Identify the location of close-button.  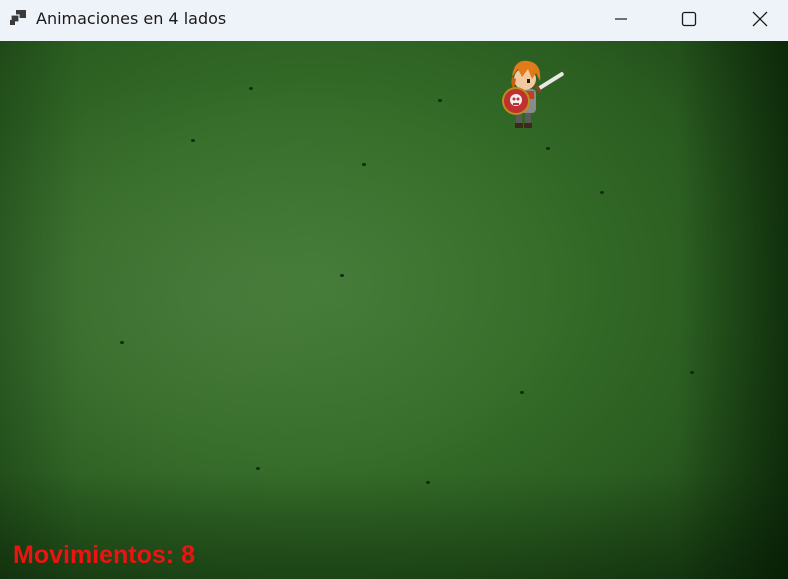
(760, 19).